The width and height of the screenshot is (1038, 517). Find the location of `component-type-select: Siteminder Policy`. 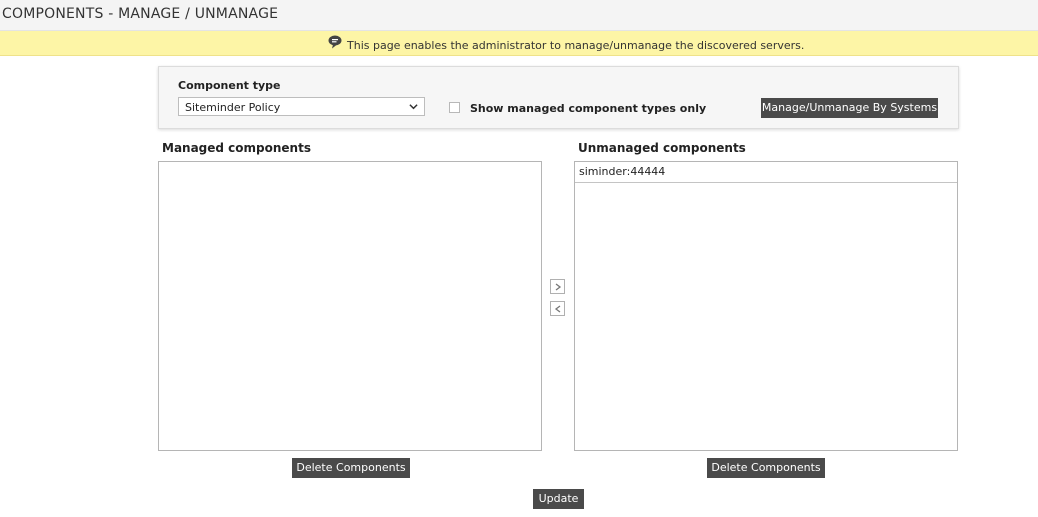

component-type-select: Siteminder Policy is located at coordinates (301, 106).